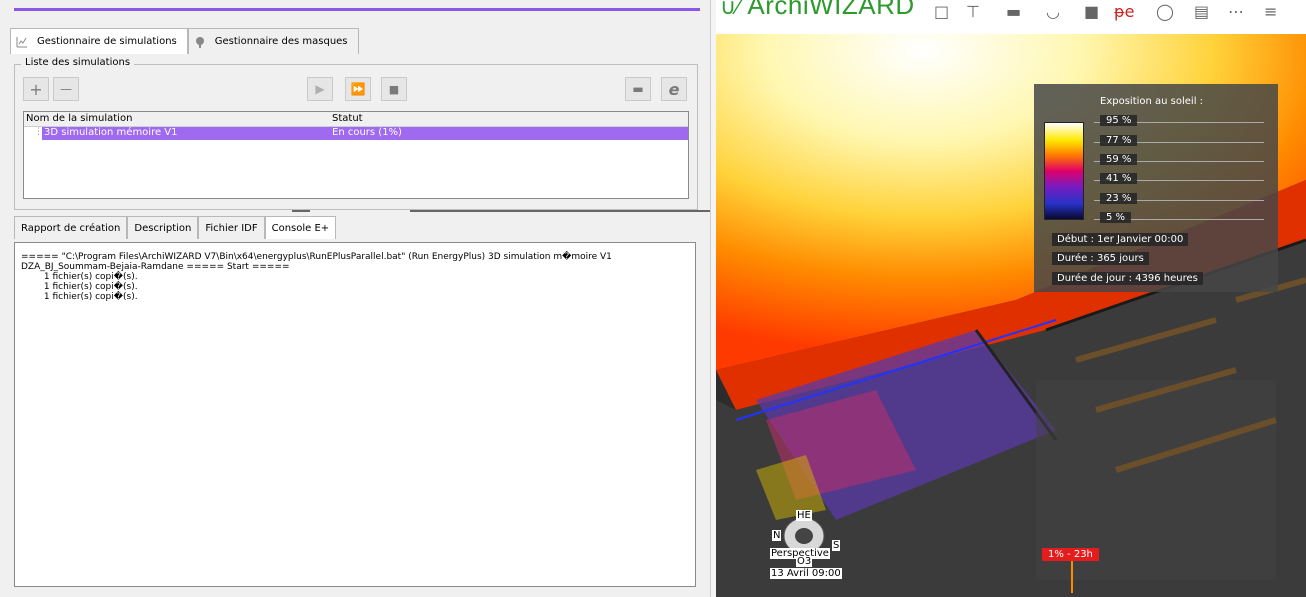 This screenshot has height=597, width=1306. I want to click on legend-day-duration: Durée de jour : 4396 heures, so click(1127, 278).